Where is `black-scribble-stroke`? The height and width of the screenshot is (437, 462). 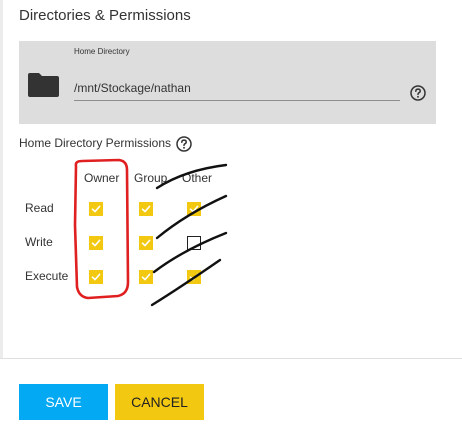 black-scribble-stroke is located at coordinates (186, 282).